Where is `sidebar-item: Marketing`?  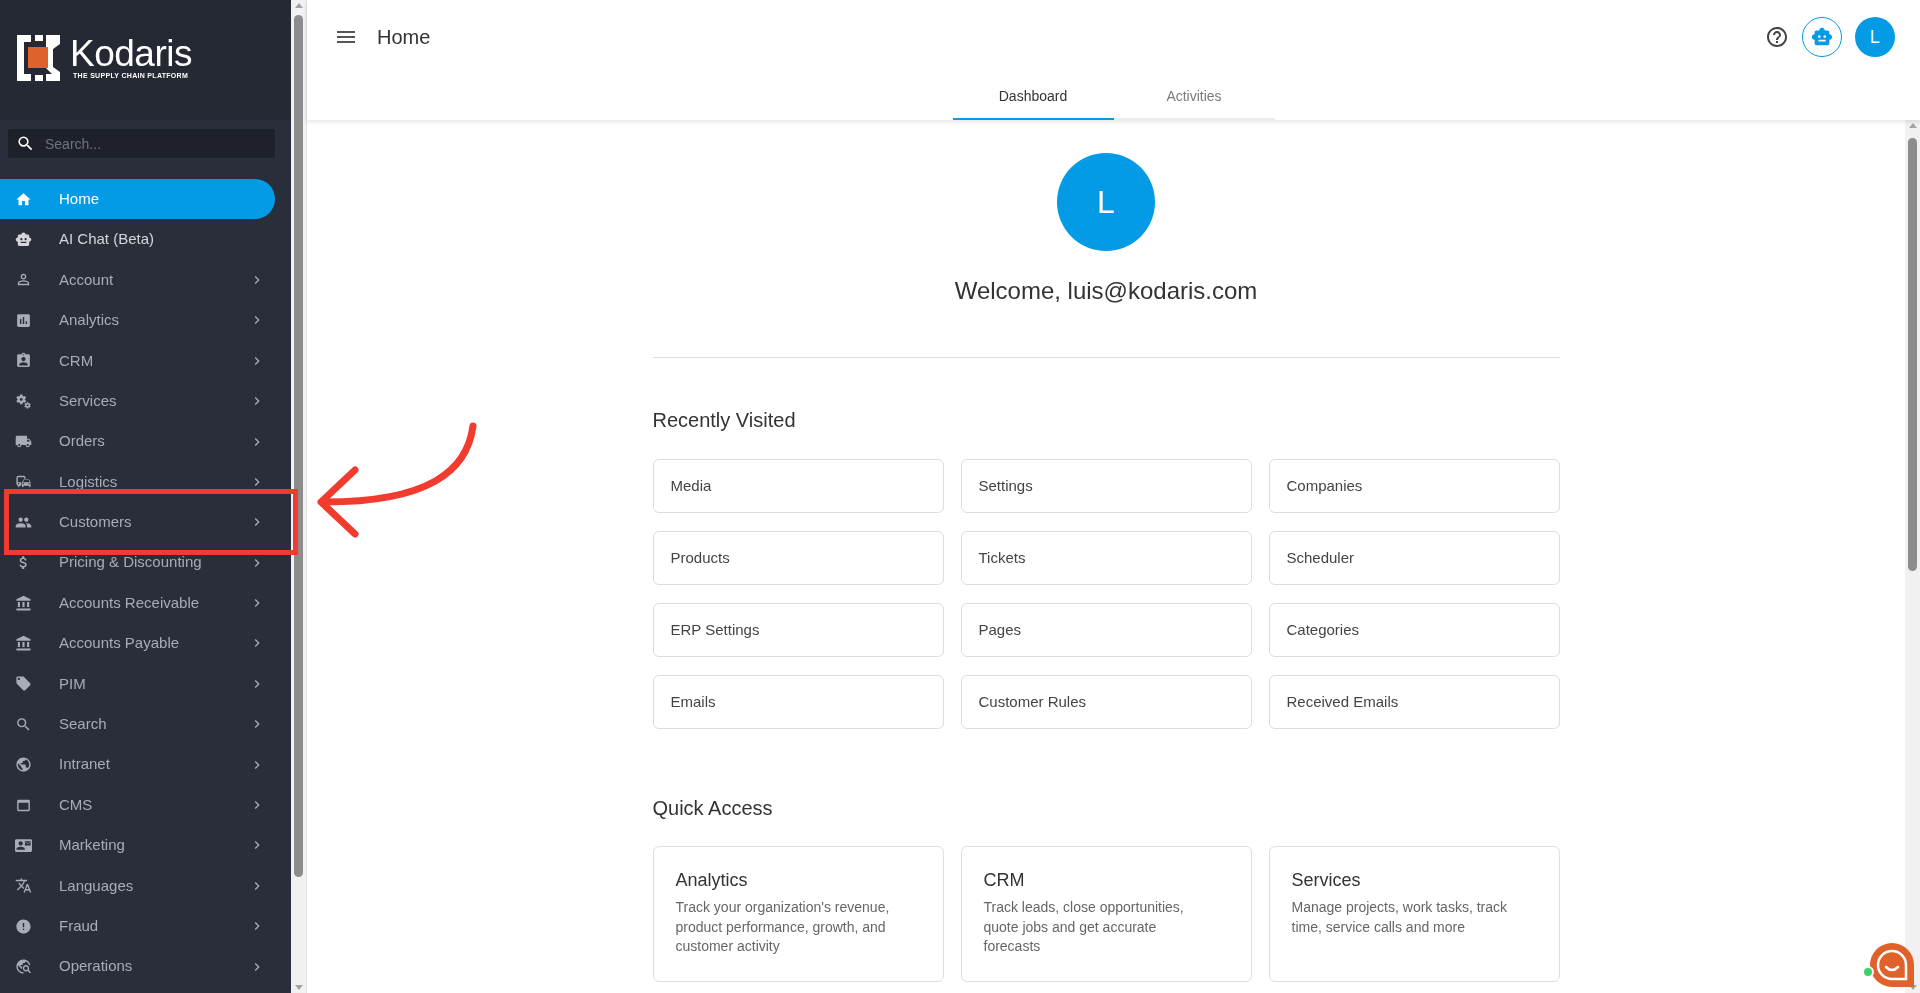
sidebar-item: Marketing is located at coordinates (137, 845).